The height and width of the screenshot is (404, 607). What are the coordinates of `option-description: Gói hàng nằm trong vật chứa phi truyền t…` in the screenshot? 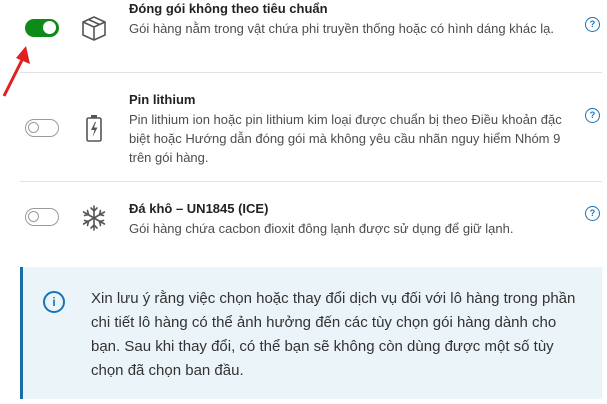 It's located at (341, 28).